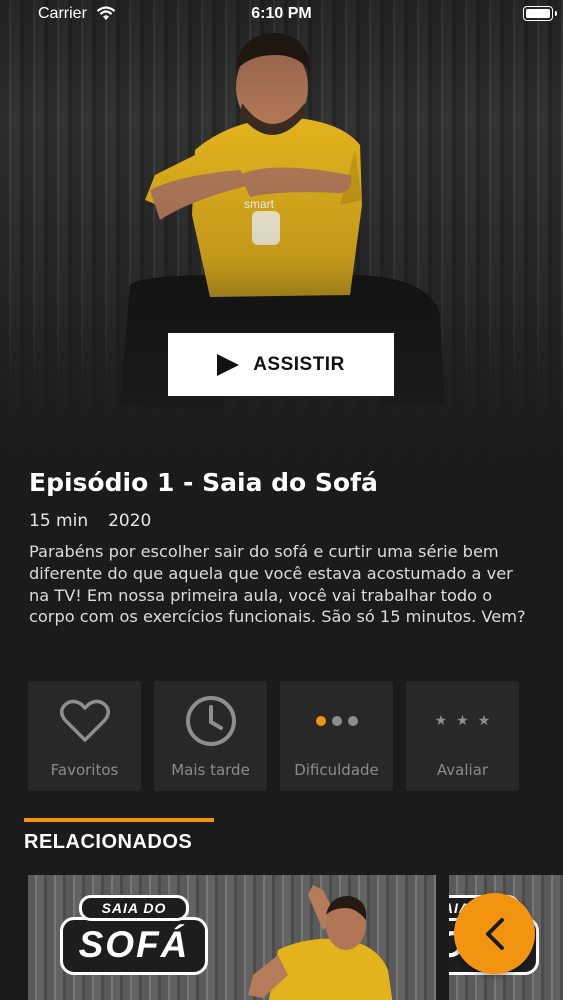 This screenshot has height=1000, width=563. I want to click on status-bar: Carrier 6:10 PM, so click(281, 15).